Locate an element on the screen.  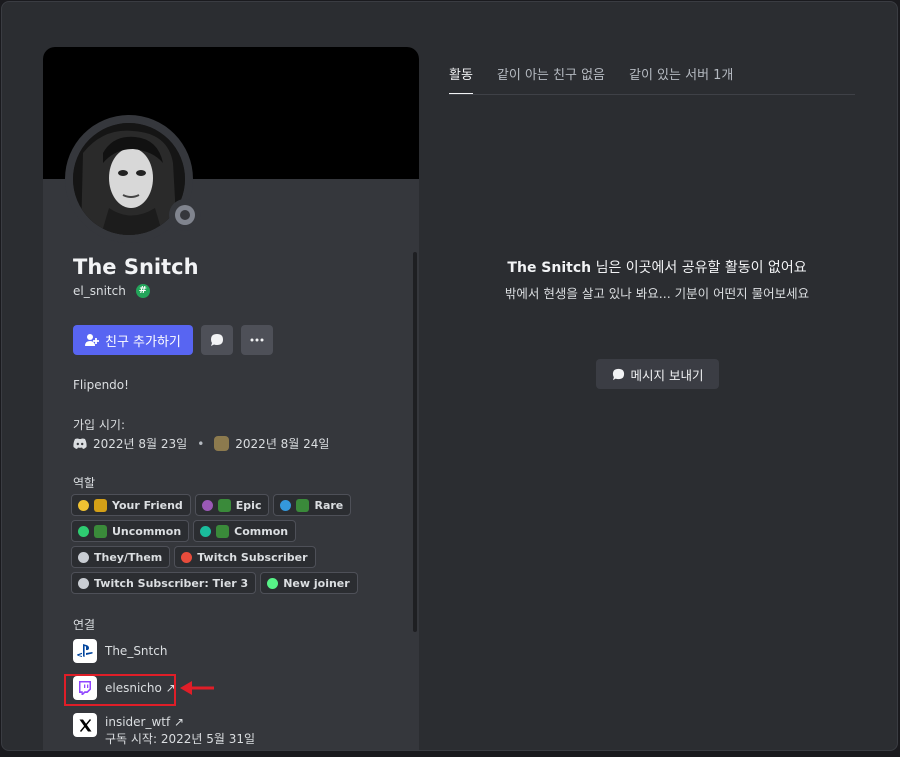
connection-account: The_Sntch is located at coordinates (136, 651).